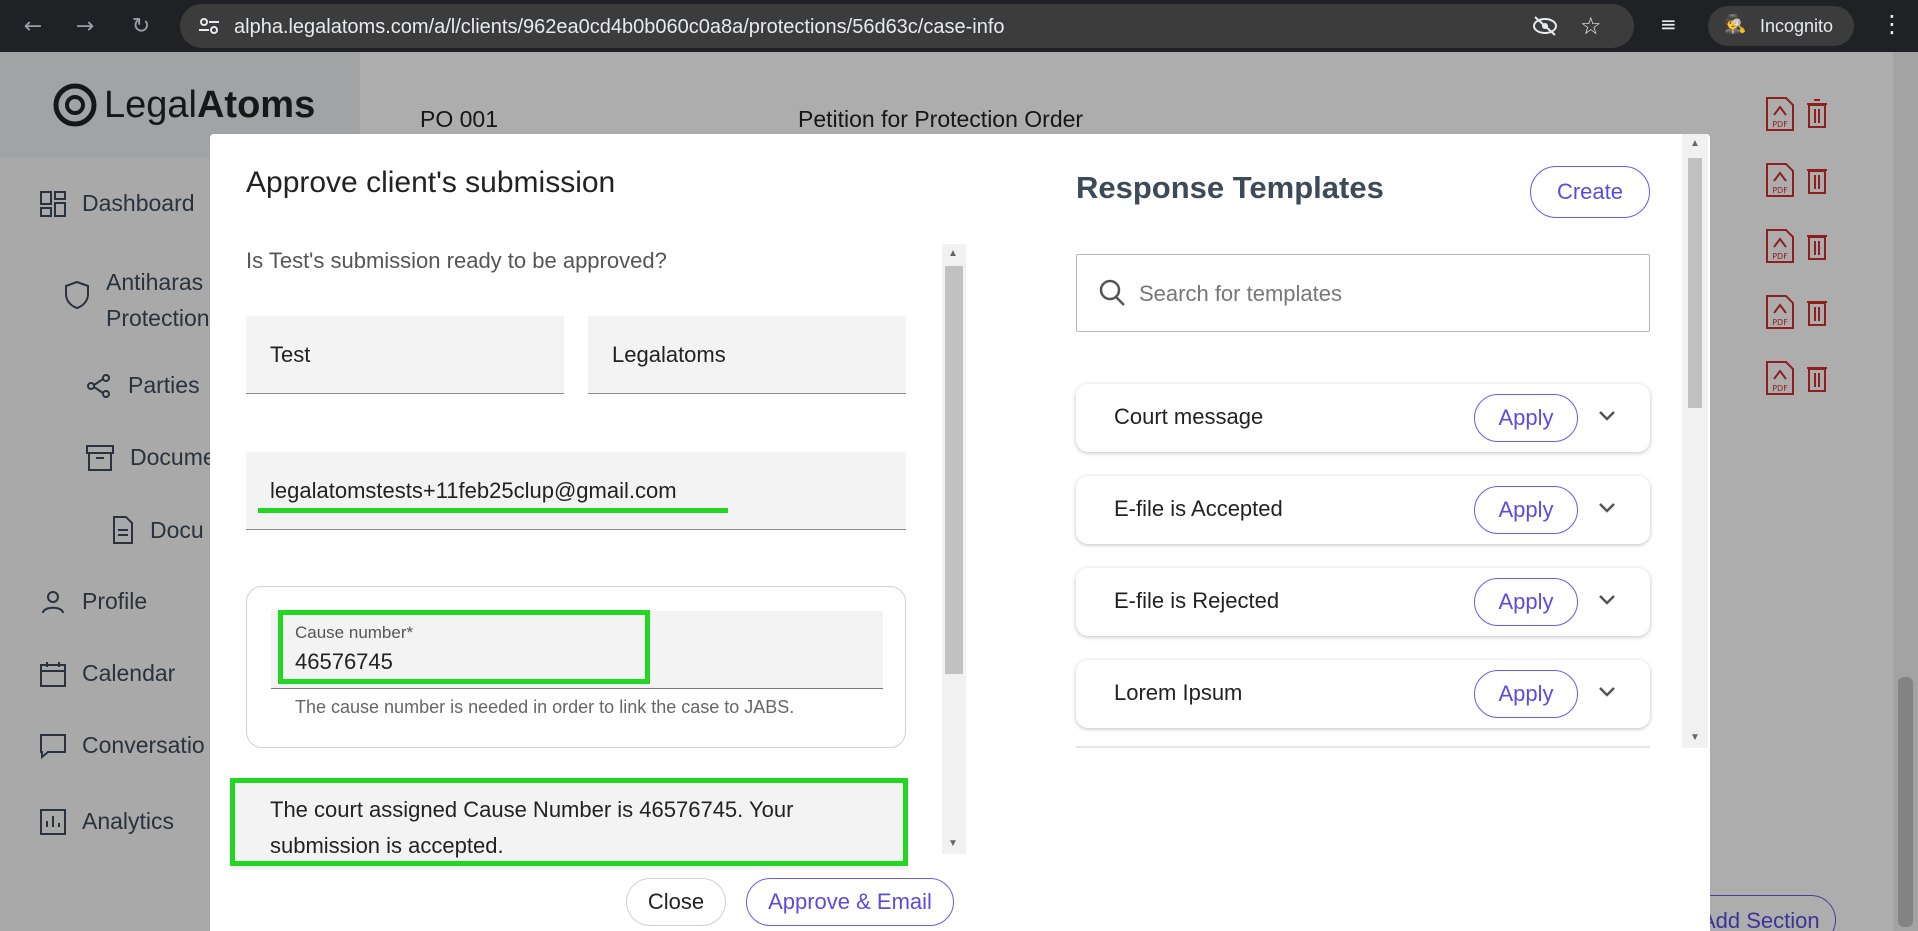  I want to click on template-name: Lorem Ipsum, so click(1178, 692).